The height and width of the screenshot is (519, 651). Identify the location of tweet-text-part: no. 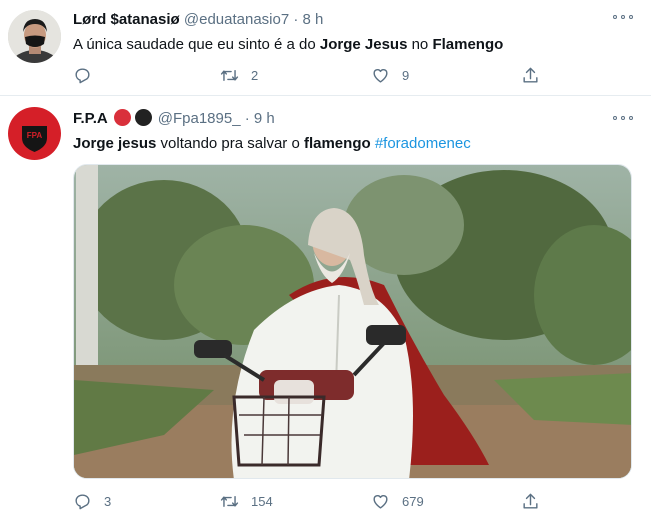
(420, 44).